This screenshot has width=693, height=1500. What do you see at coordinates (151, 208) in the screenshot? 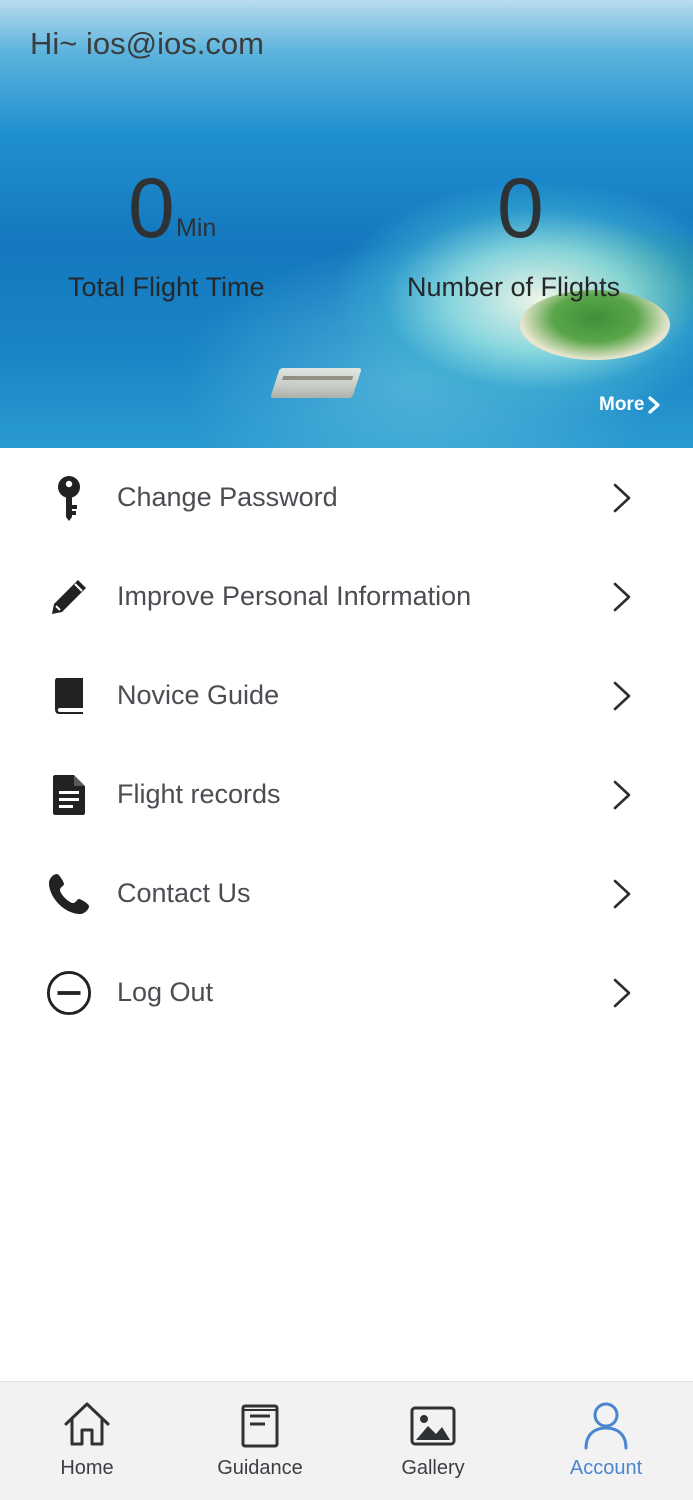
I see `total-flight-time-value: 0` at bounding box center [151, 208].